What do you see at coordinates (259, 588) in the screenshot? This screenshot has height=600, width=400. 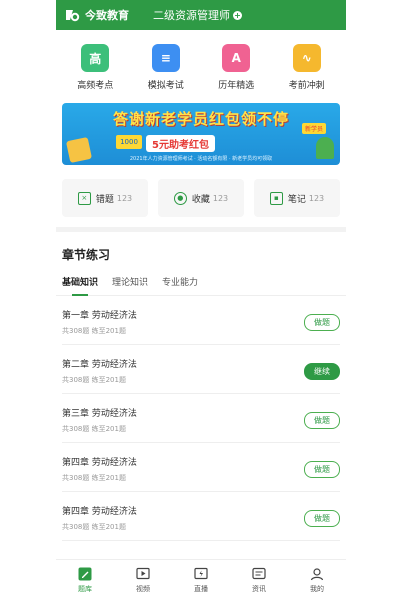 I see `nav-label: 资讯` at bounding box center [259, 588].